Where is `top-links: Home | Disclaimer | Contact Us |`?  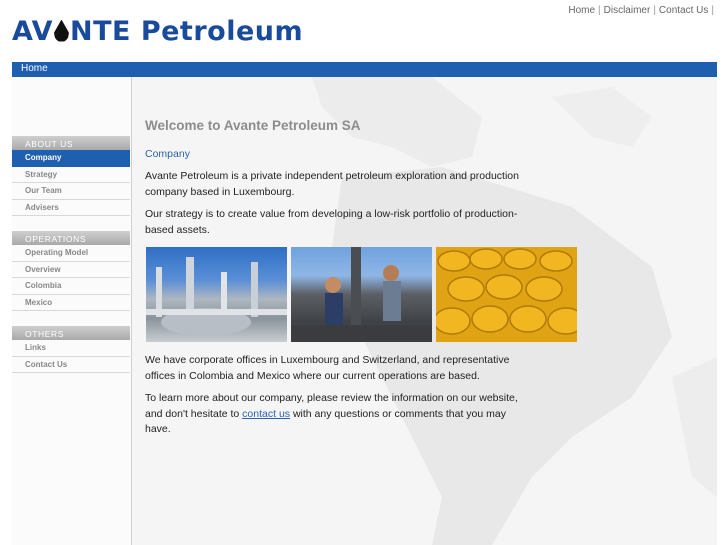 top-links: Home | Disclaimer | Contact Us | is located at coordinates (642, 10).